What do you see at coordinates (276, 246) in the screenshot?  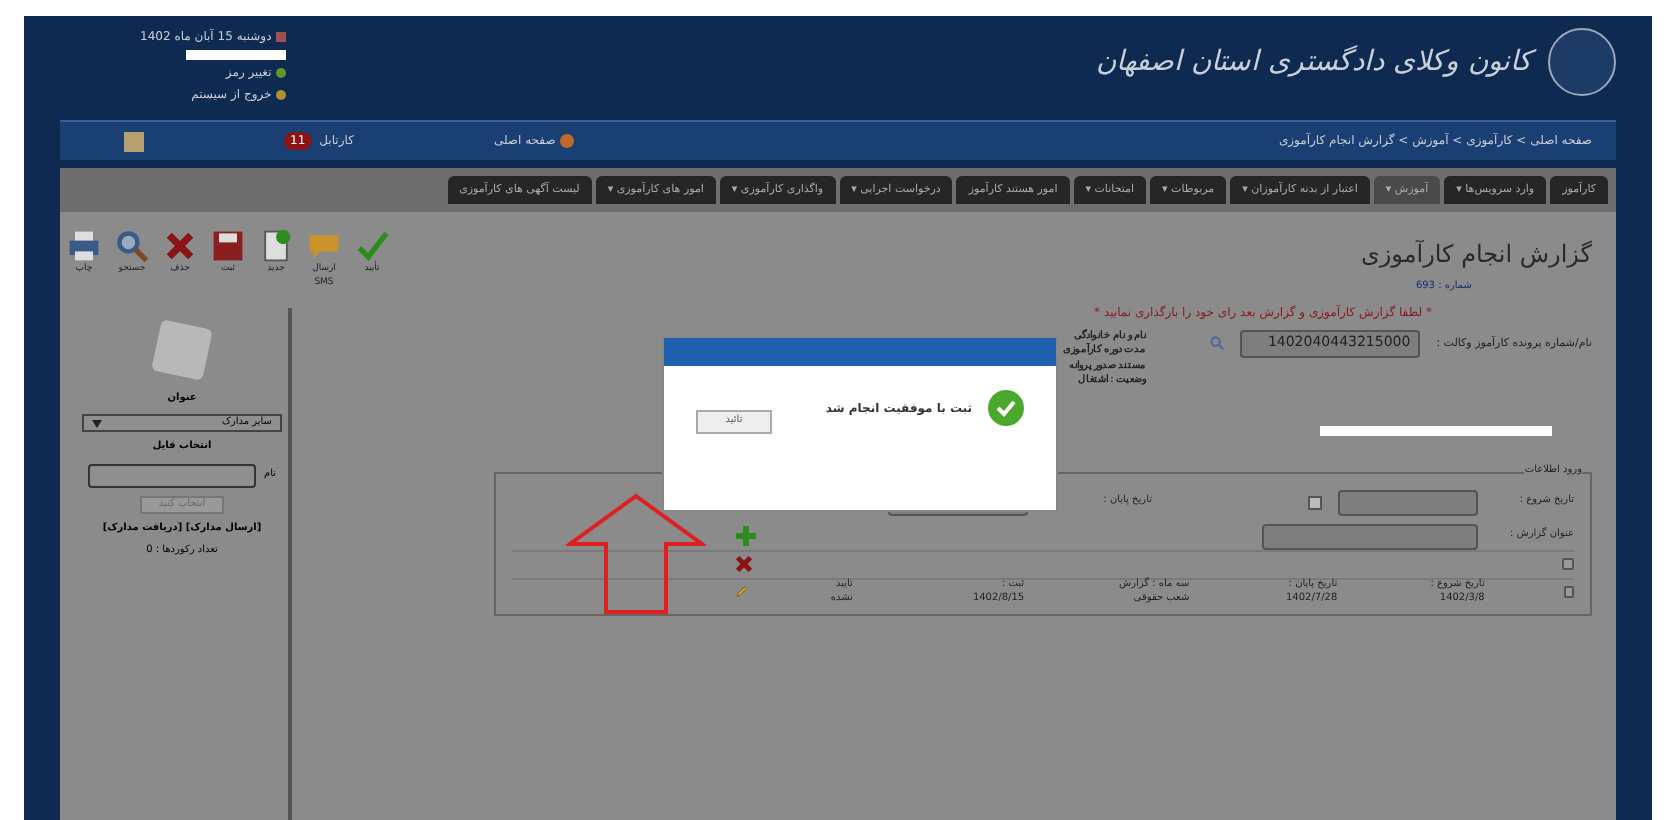 I see `new-document-icon` at bounding box center [276, 246].